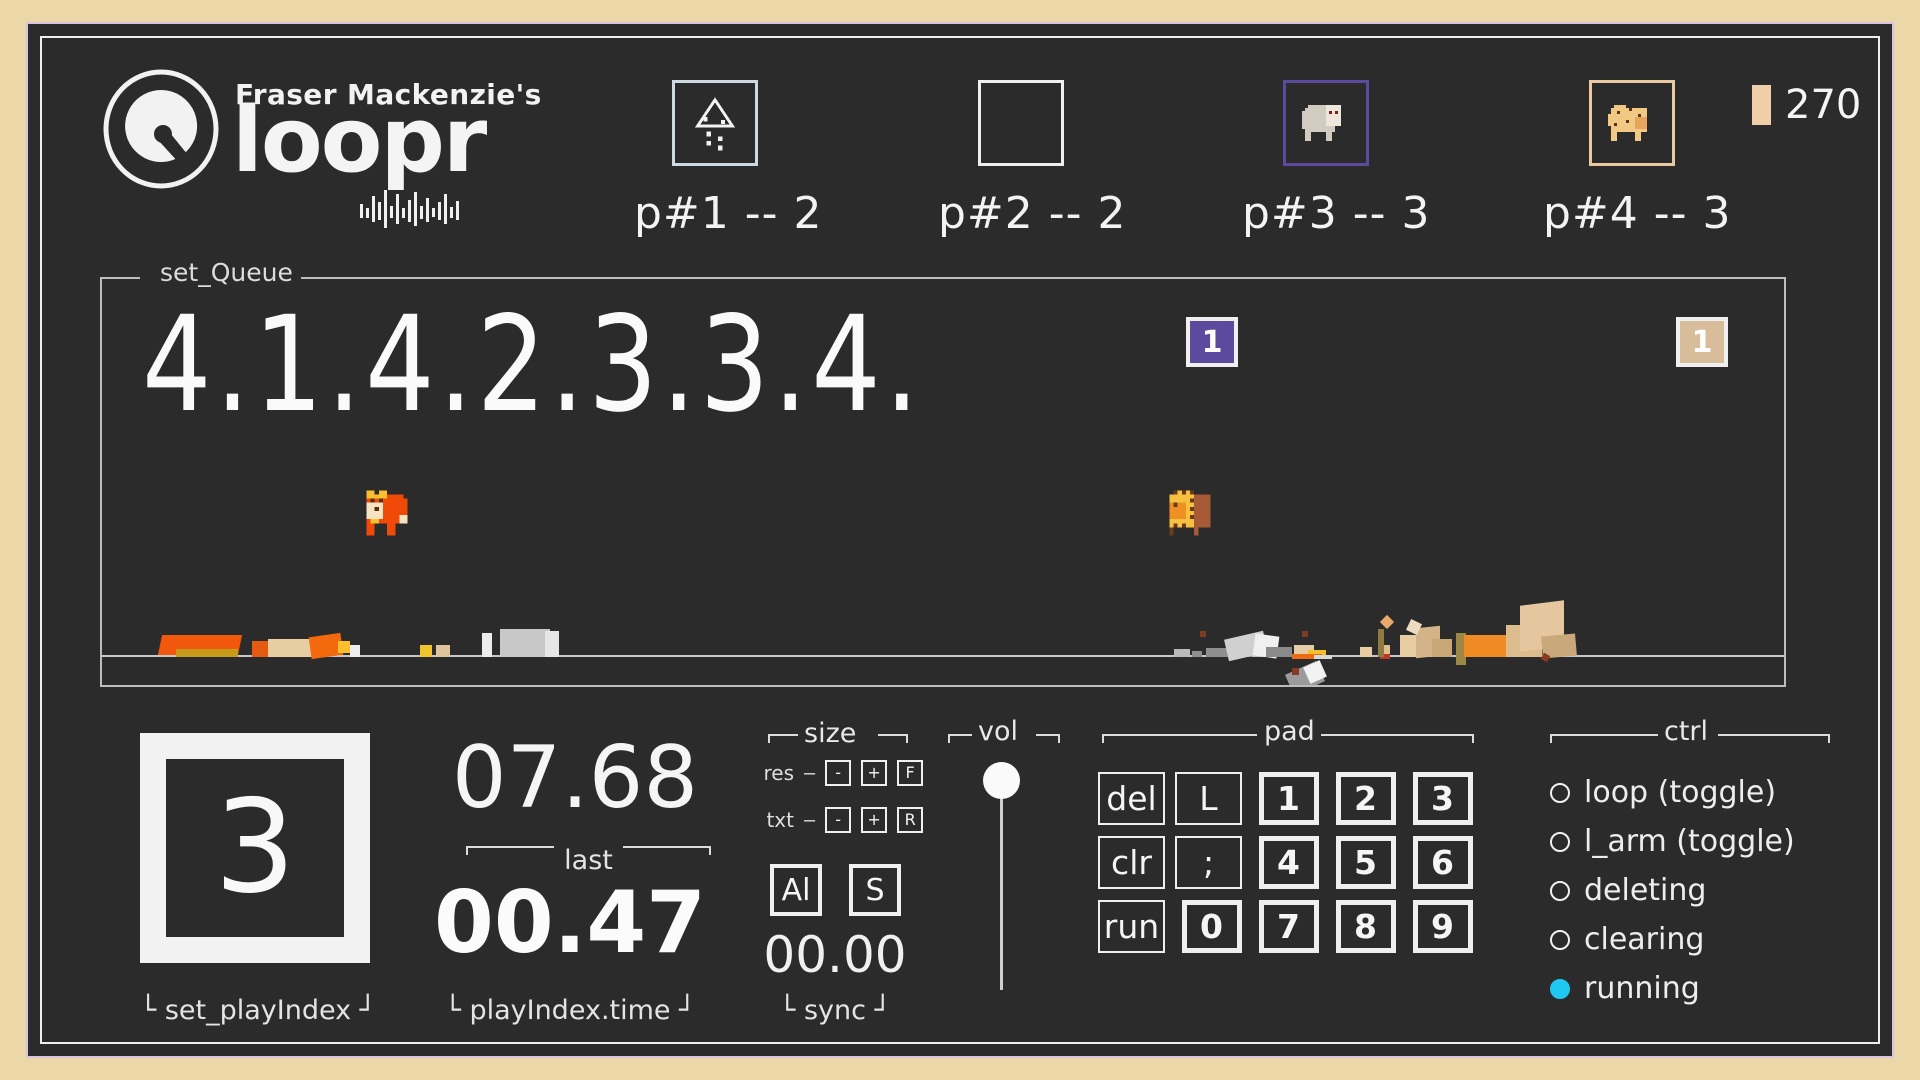  I want to click on pad-key-0: 0, so click(1211, 926).